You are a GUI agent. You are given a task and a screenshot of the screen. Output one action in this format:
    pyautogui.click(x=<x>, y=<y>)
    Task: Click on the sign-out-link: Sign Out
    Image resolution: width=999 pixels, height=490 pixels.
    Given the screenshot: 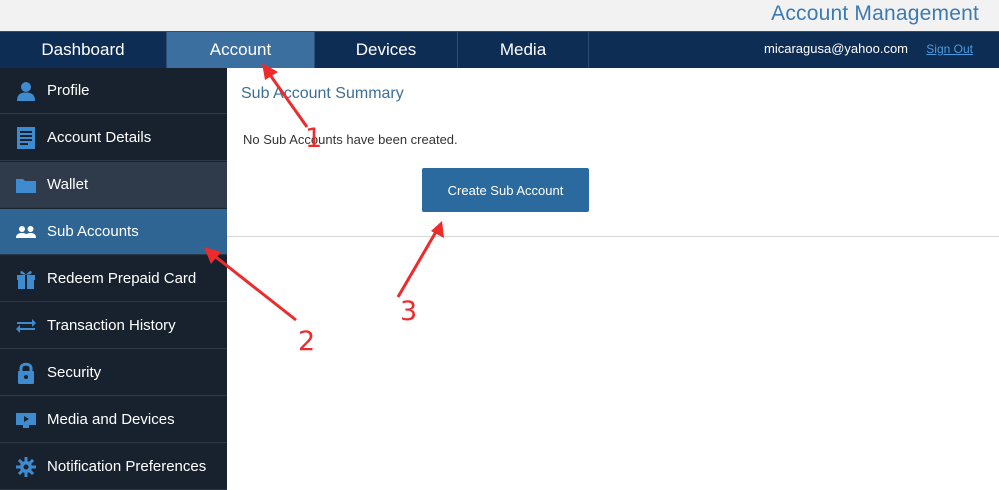 What is the action you would take?
    pyautogui.click(x=949, y=49)
    